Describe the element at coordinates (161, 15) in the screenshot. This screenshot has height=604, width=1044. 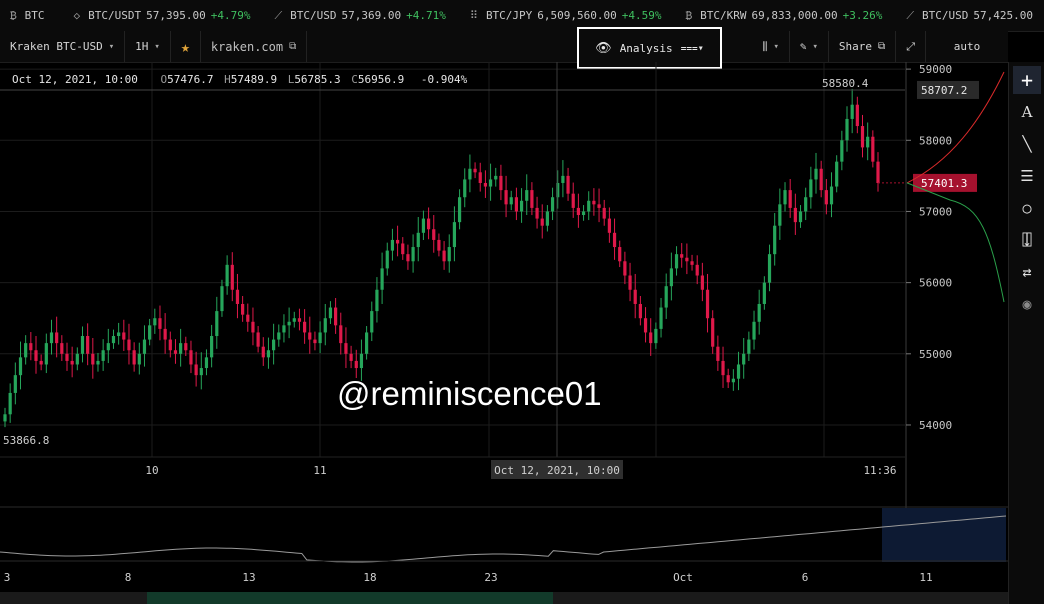
I see `ticker-item: ◇ BTC/USDT 57,395.00 +4.79%` at that location.